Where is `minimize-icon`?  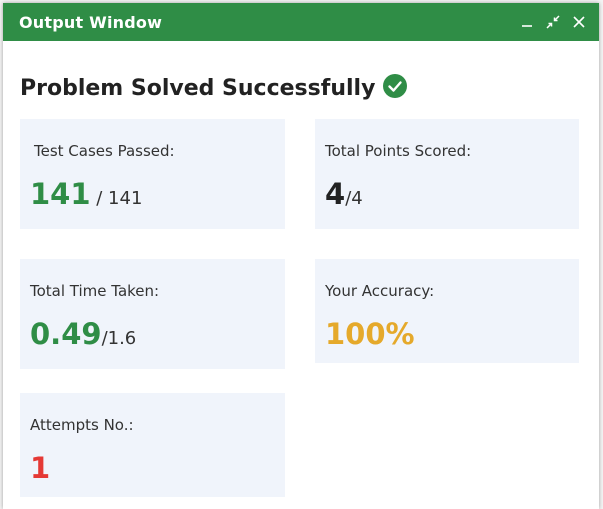 minimize-icon is located at coordinates (527, 22).